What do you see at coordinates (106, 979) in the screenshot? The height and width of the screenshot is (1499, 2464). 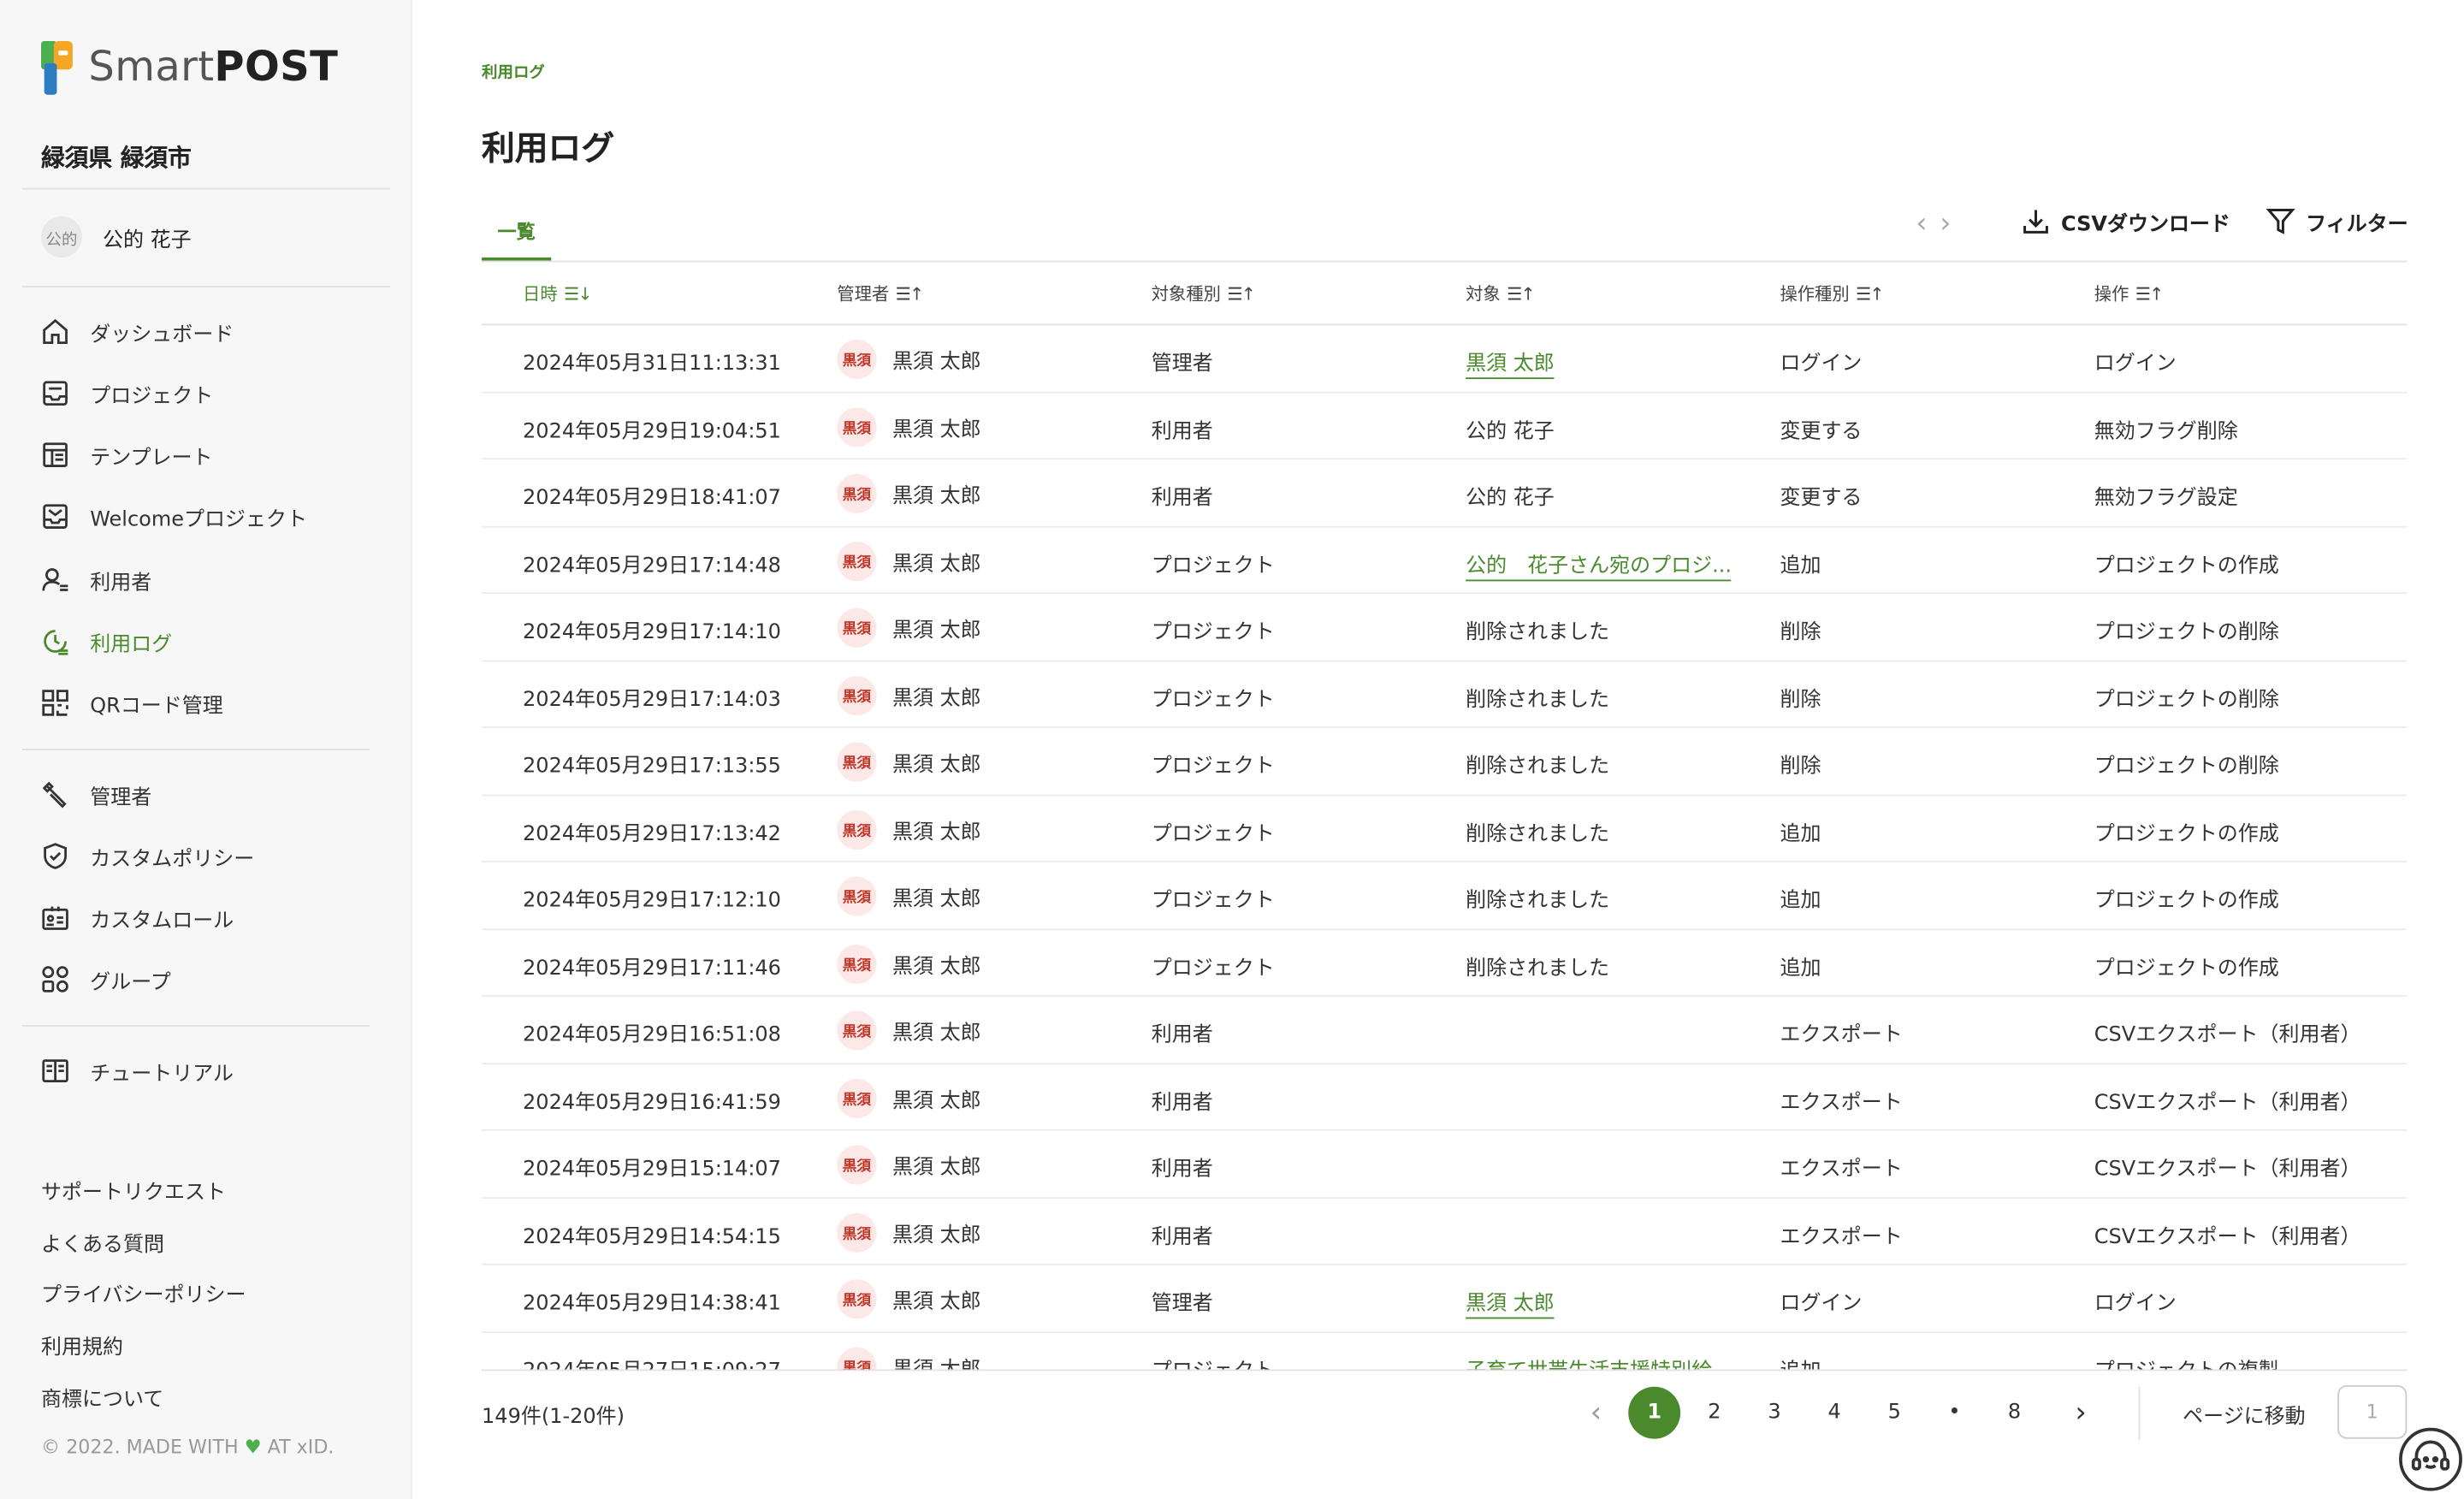 I see `sidebar-item-group: グループ` at bounding box center [106, 979].